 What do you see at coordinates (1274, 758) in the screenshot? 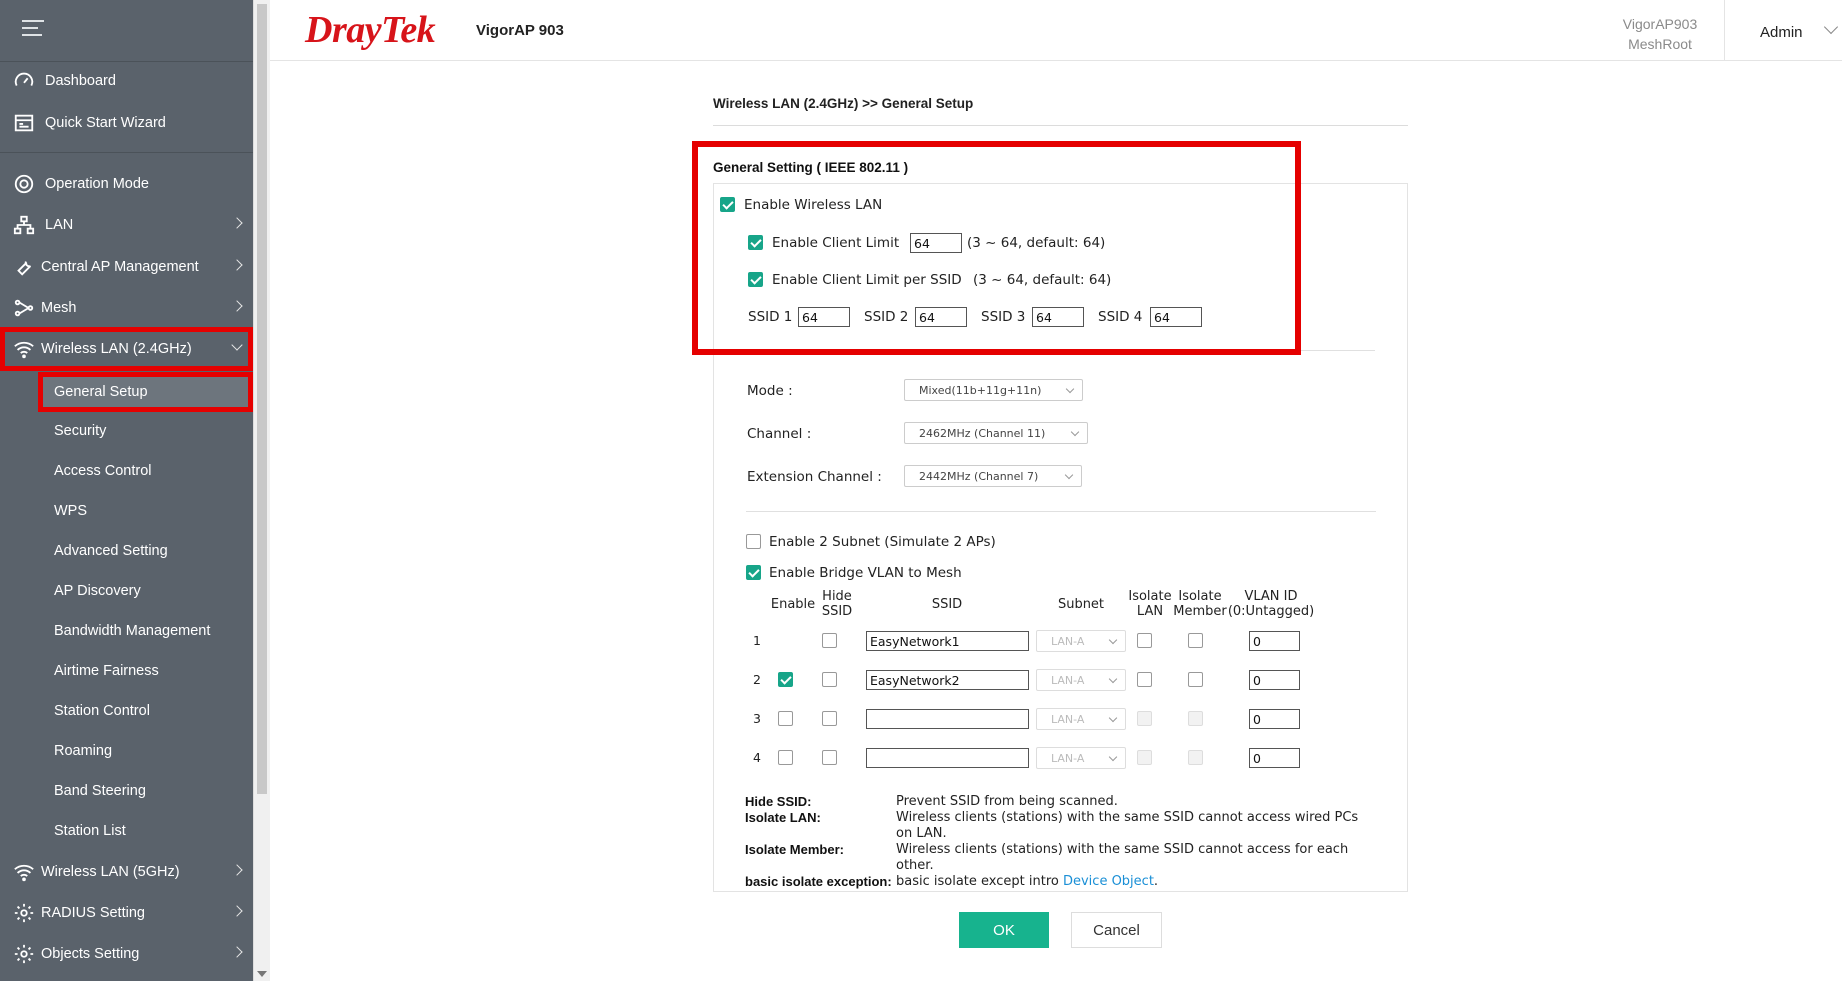
I see `row4-vlan-input` at bounding box center [1274, 758].